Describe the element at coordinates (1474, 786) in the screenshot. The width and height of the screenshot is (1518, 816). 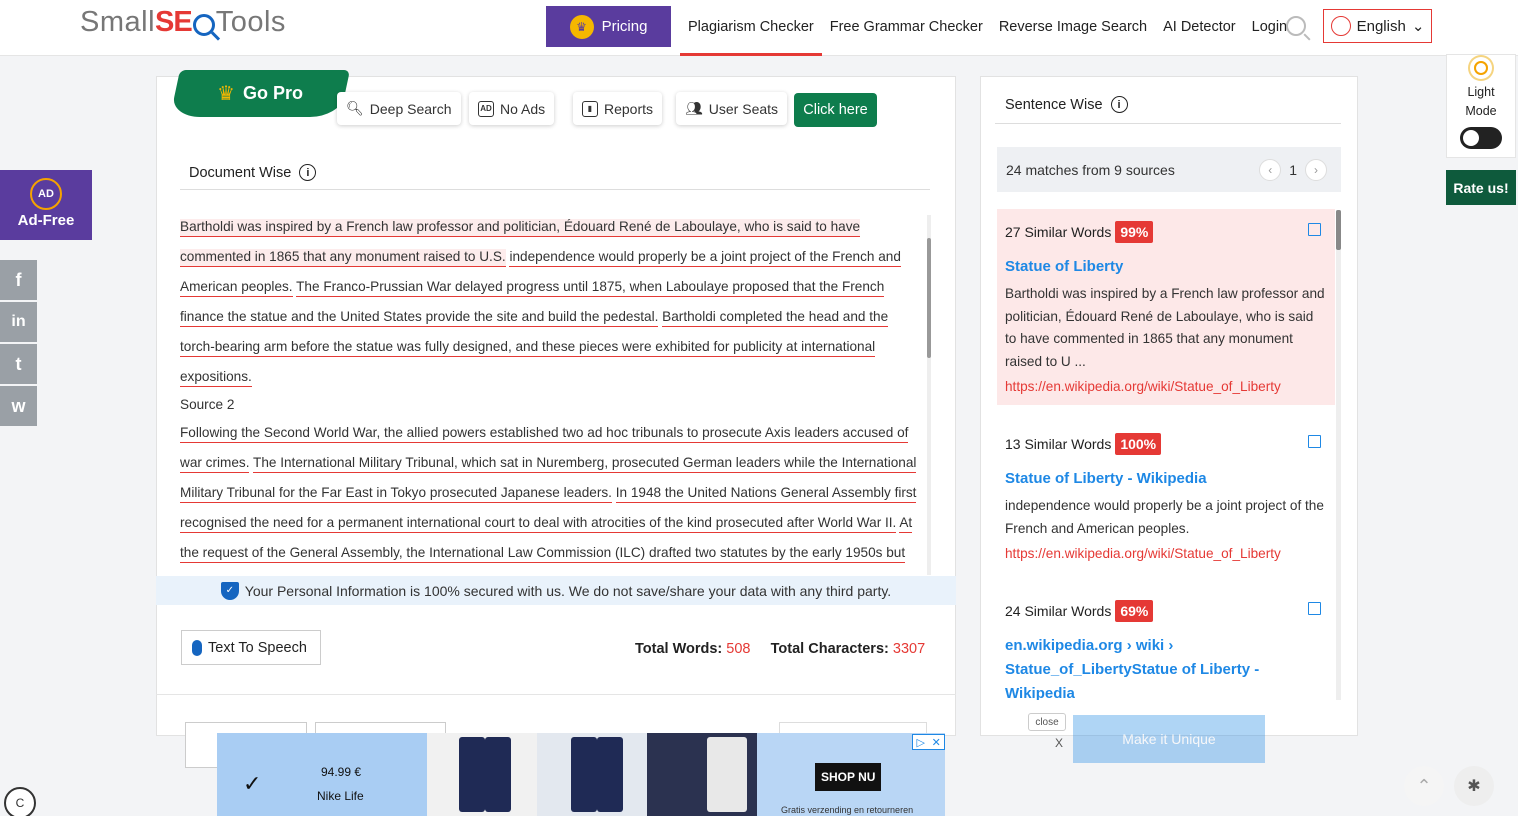
I see `bug-report-icon: ✱` at that location.